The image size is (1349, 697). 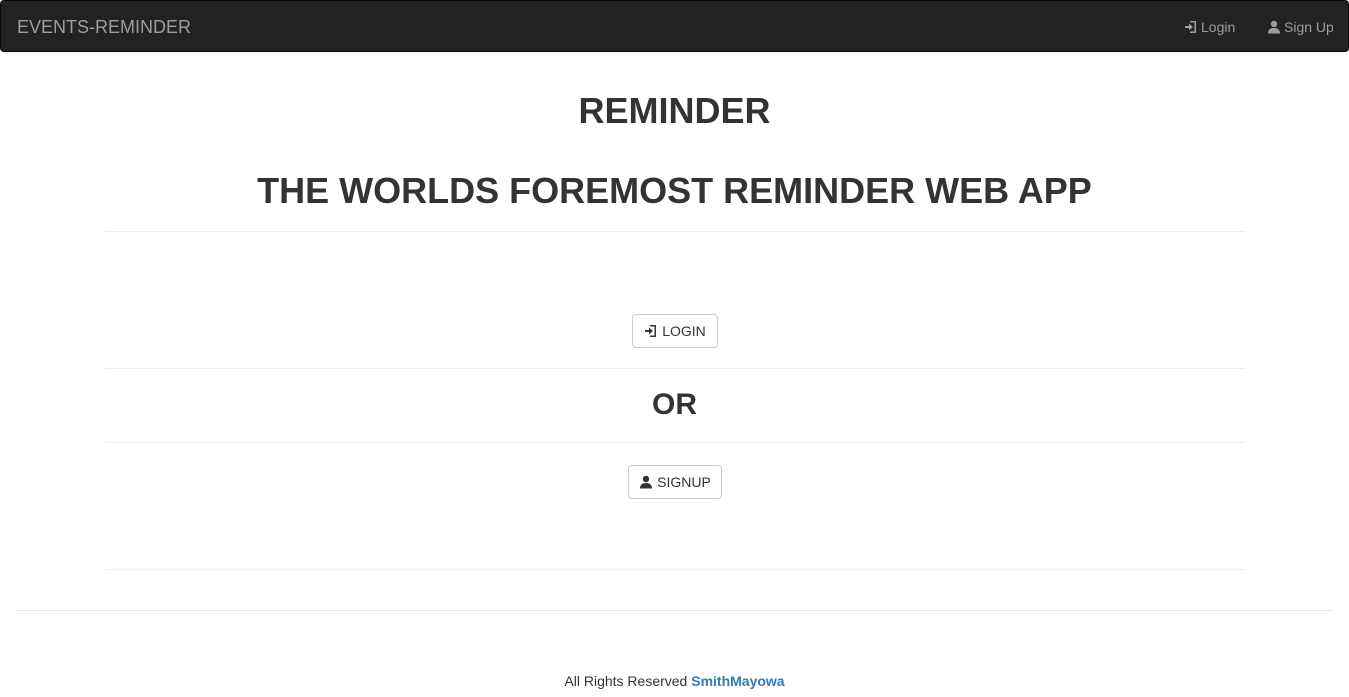 I want to click on signup-button-label: SIGNUP, so click(x=684, y=482).